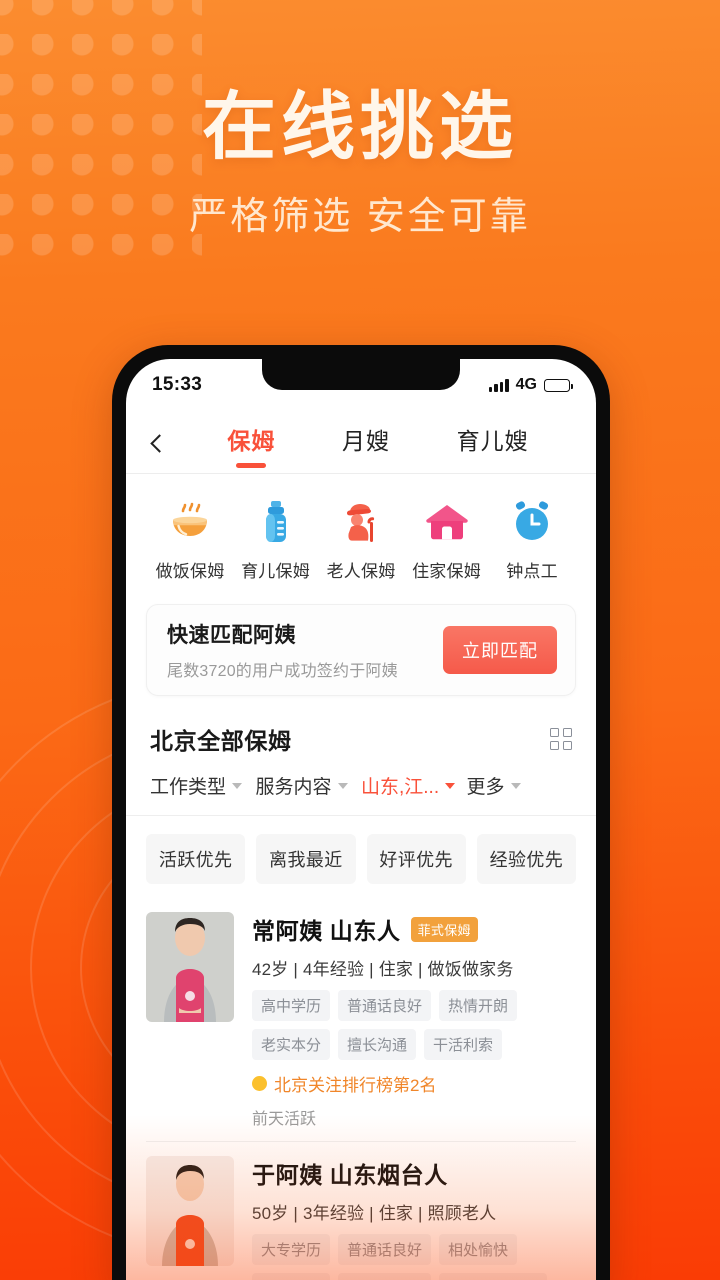 The image size is (720, 1280). I want to click on listing-name-row: 常阿姨 山东人 菲式保姆, so click(414, 929).